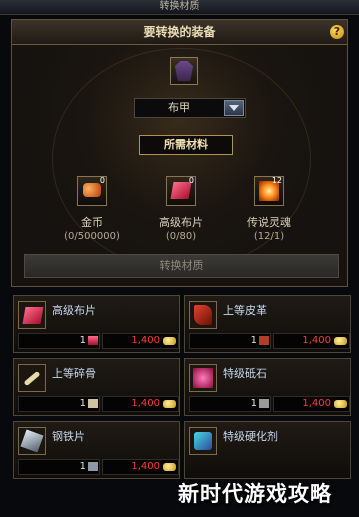 The image size is (359, 517). I want to click on whetstone-icon, so click(203, 378).